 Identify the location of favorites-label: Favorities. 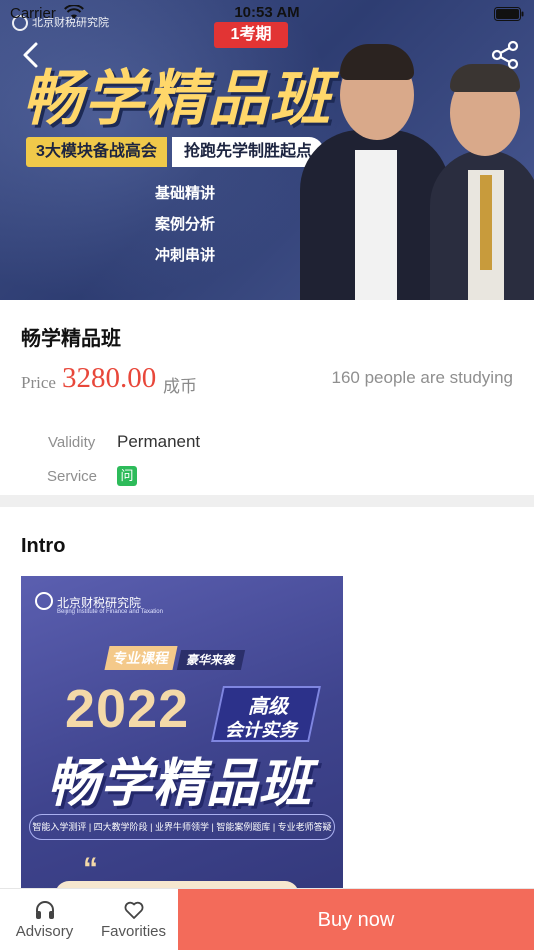
(133, 931).